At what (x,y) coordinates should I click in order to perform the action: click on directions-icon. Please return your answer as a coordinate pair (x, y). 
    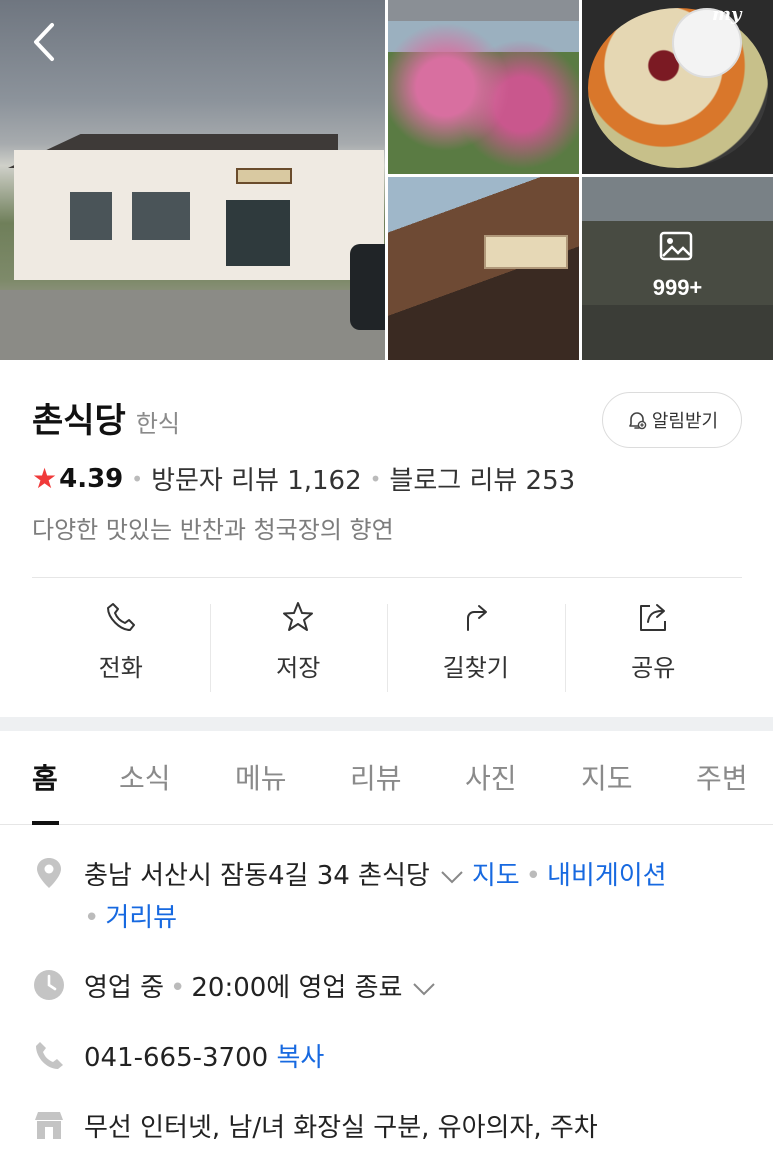
    Looking at the image, I should click on (476, 618).